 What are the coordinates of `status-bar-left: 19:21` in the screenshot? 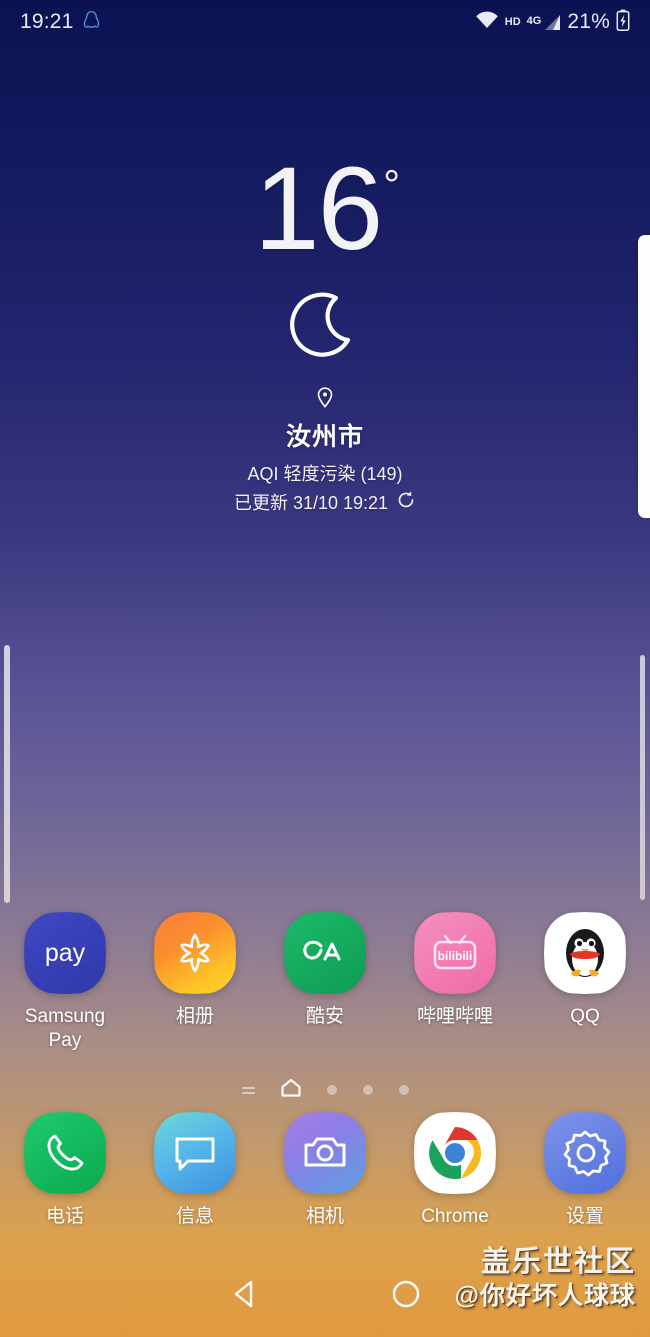 It's located at (60, 22).